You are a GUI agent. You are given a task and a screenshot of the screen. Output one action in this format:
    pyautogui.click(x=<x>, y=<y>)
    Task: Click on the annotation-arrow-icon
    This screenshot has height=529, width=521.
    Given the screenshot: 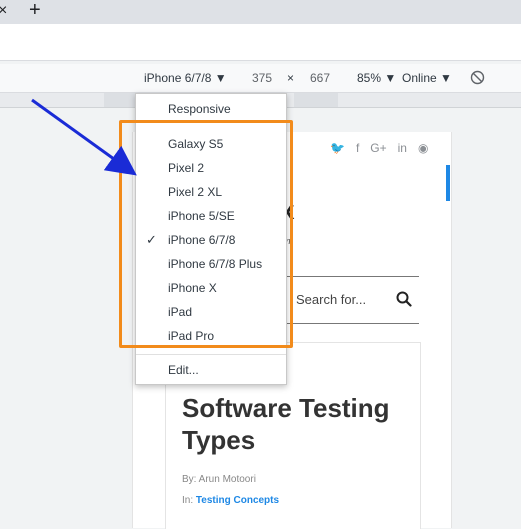 What is the action you would take?
    pyautogui.click(x=84, y=137)
    